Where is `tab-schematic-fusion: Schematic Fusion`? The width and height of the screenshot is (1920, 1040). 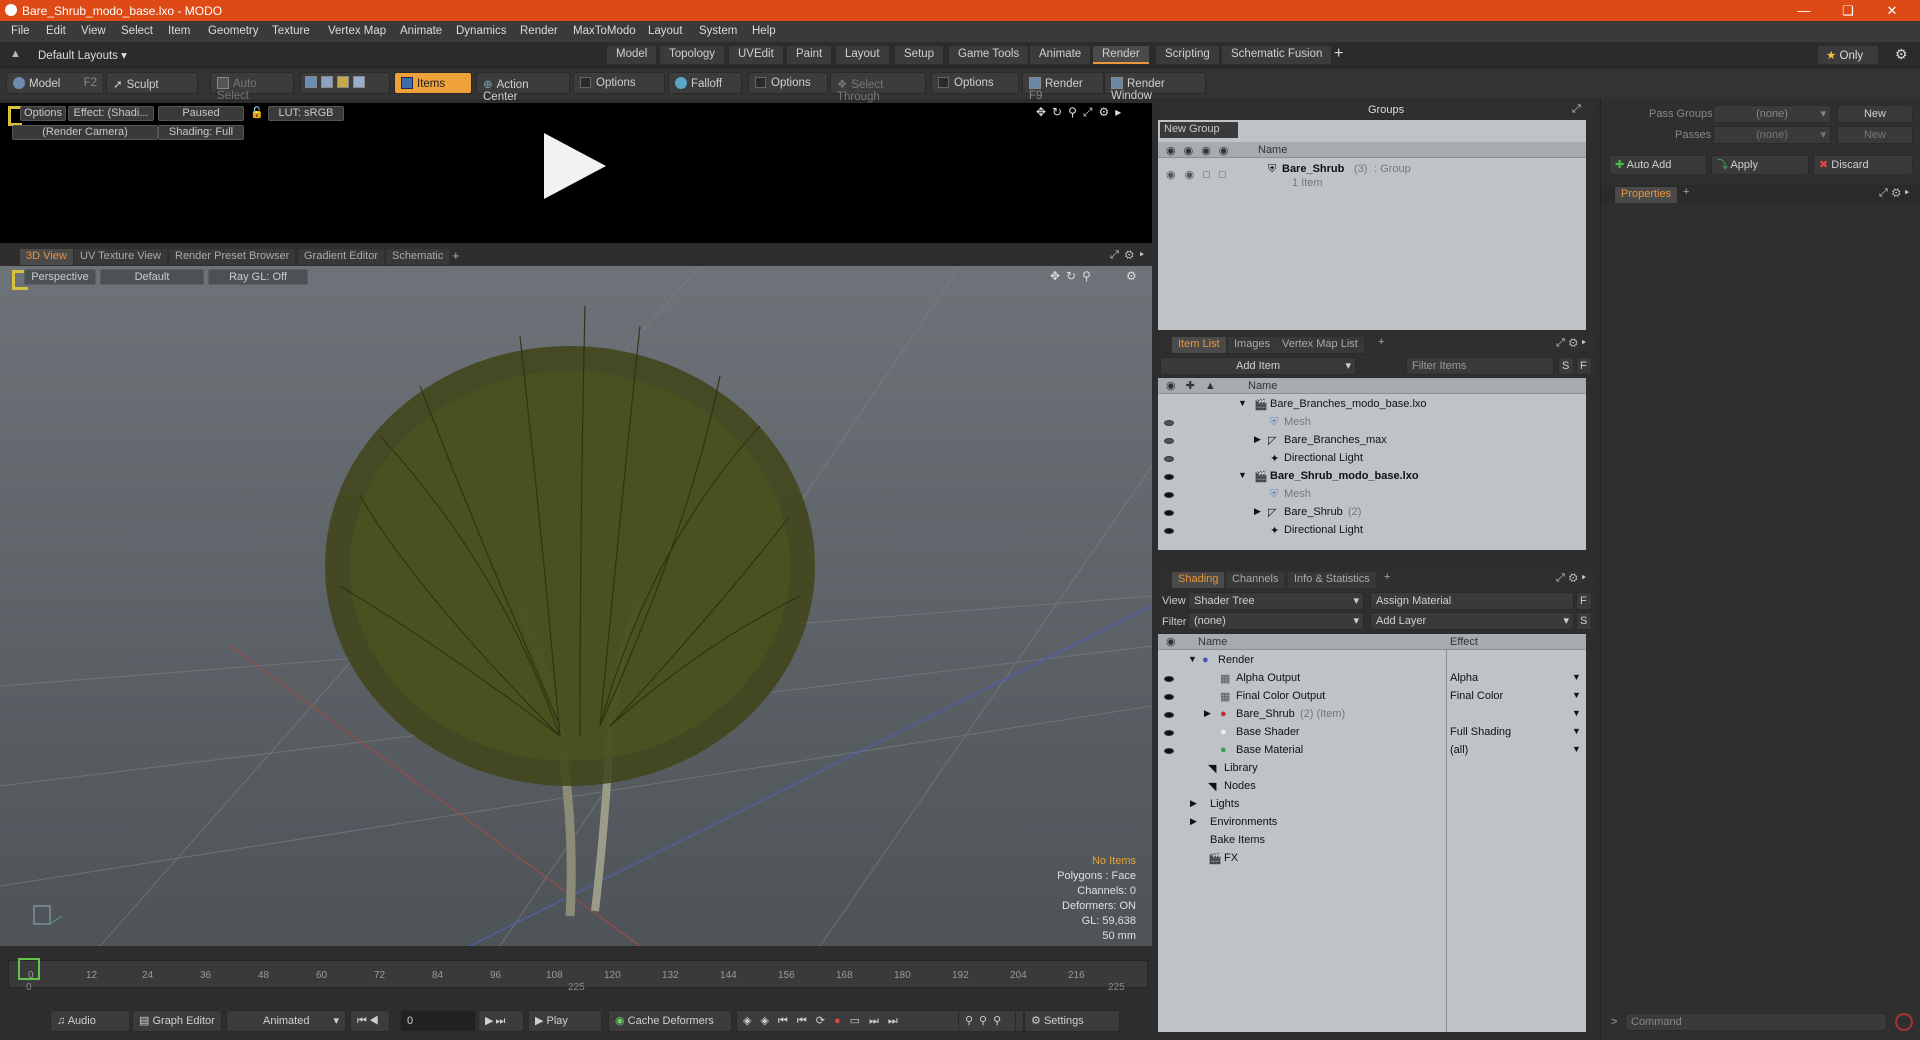 tab-schematic-fusion: Schematic Fusion is located at coordinates (1276, 55).